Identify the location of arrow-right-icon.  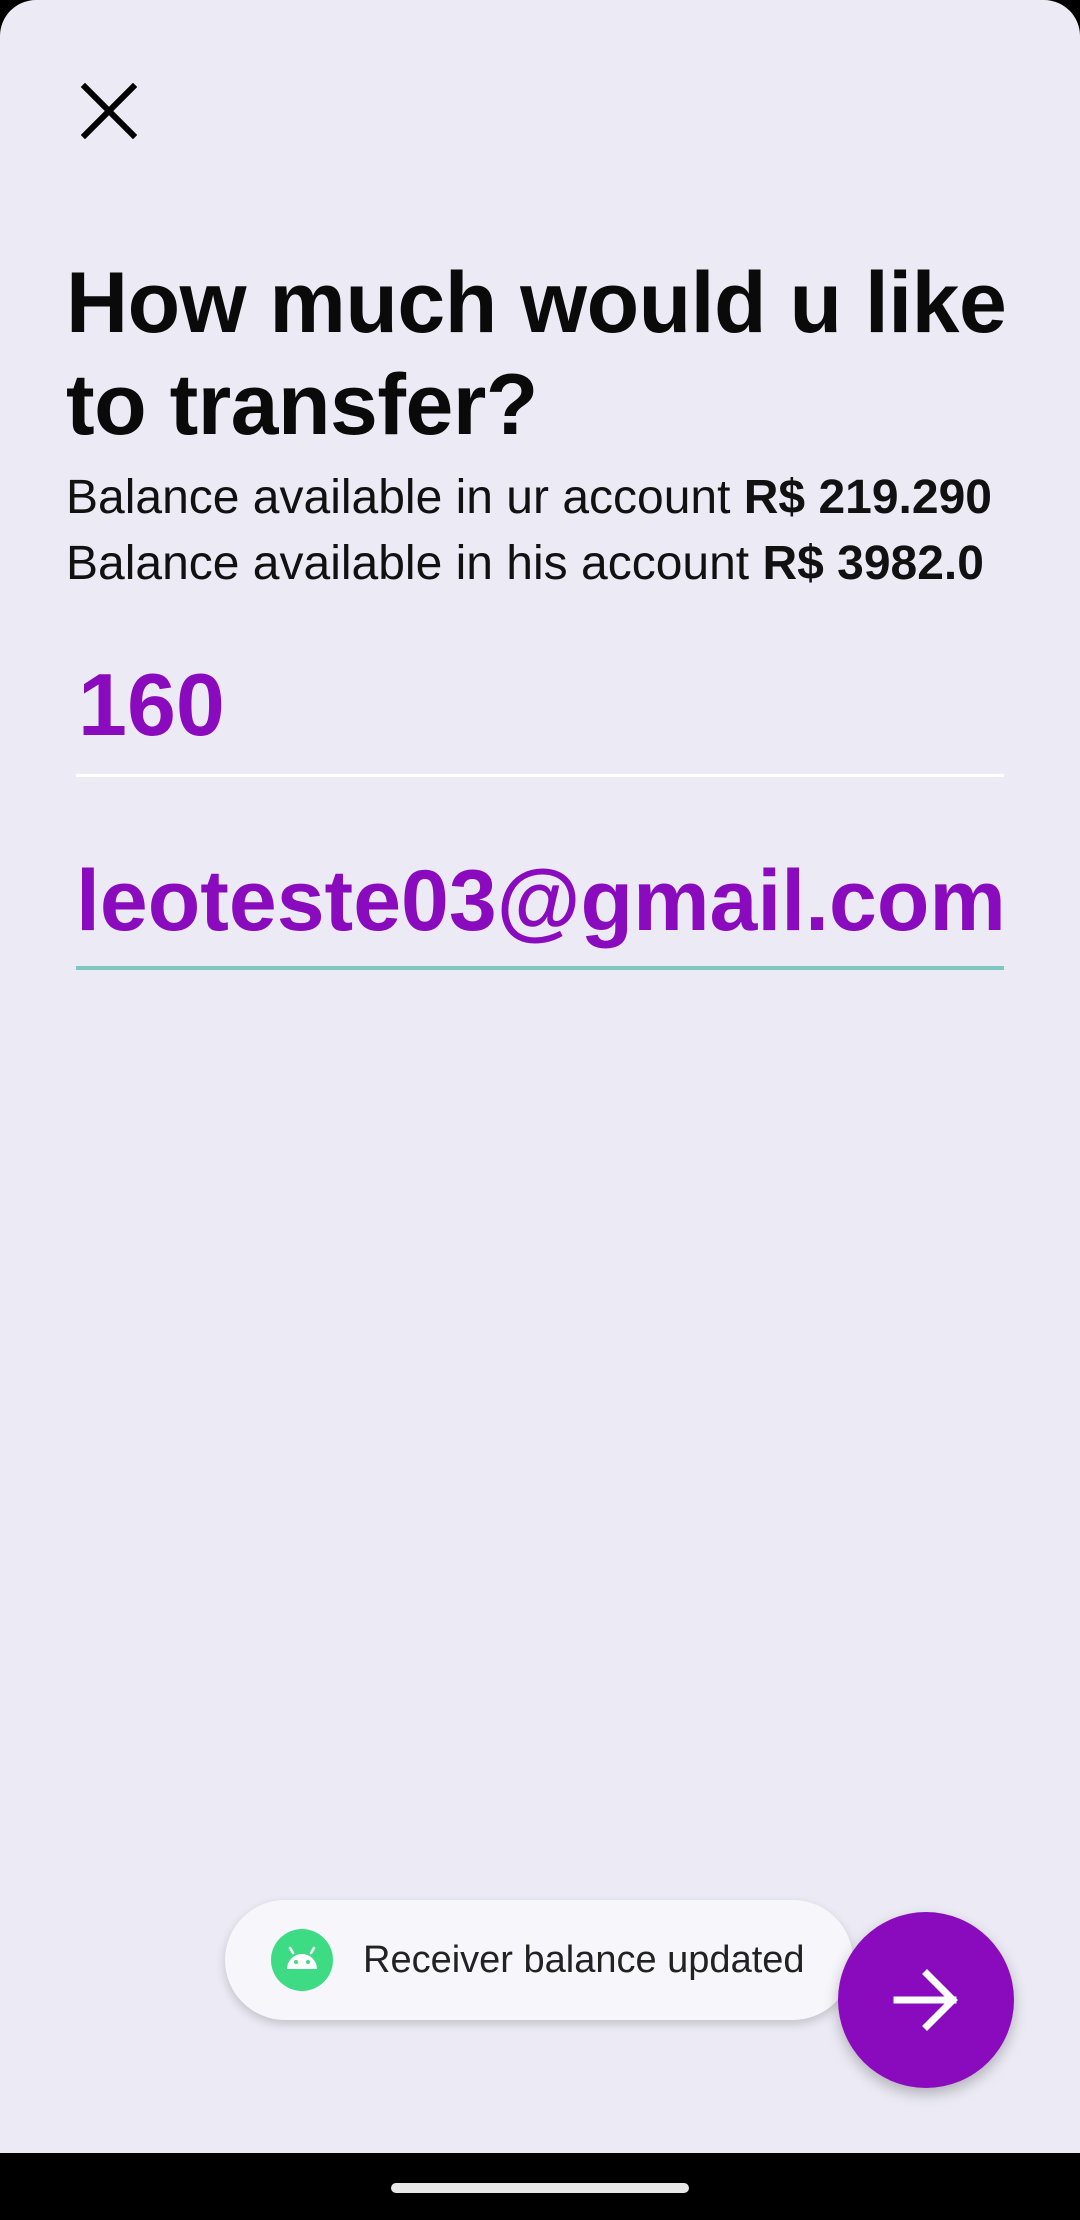
(925, 2000).